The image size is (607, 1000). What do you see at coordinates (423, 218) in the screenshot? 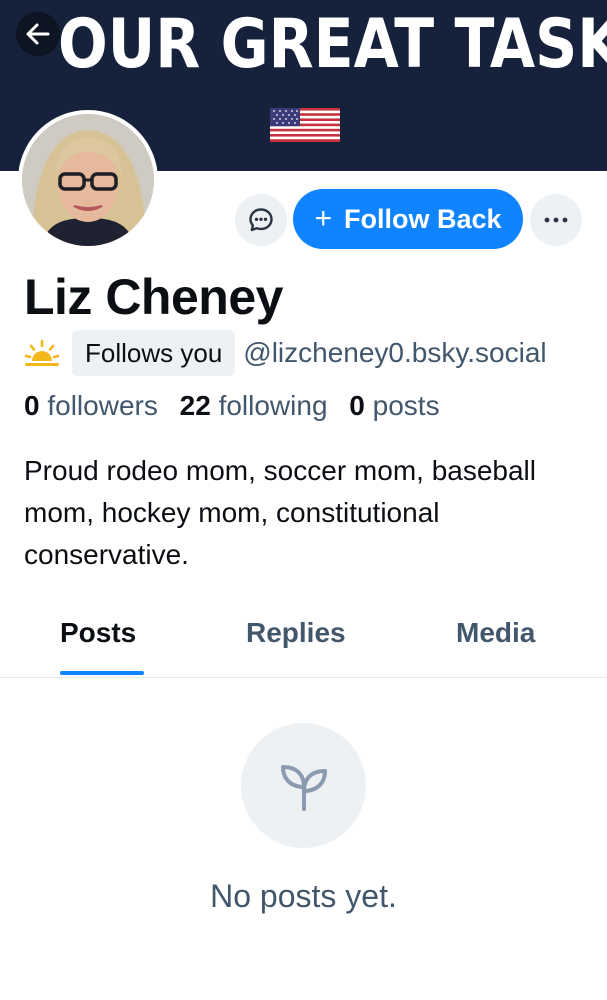
I see `follow-back-label: Follow Back` at bounding box center [423, 218].